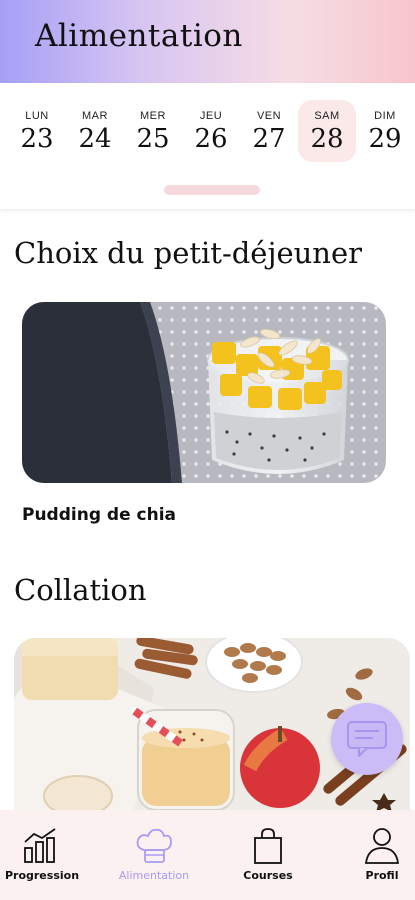 The height and width of the screenshot is (900, 415). I want to click on day-number: 28, so click(327, 139).